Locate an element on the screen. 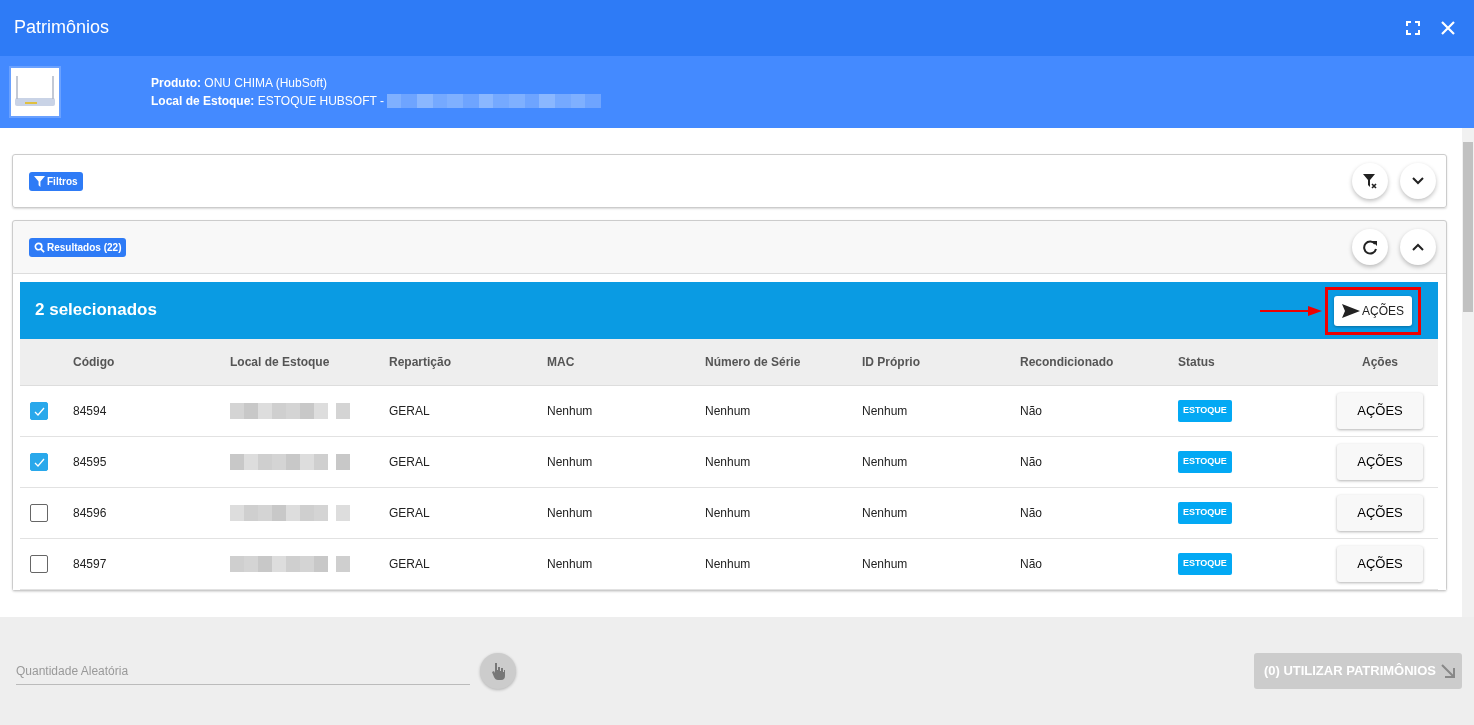 This screenshot has width=1474, height=725. clear-filters-button is located at coordinates (1370, 181).